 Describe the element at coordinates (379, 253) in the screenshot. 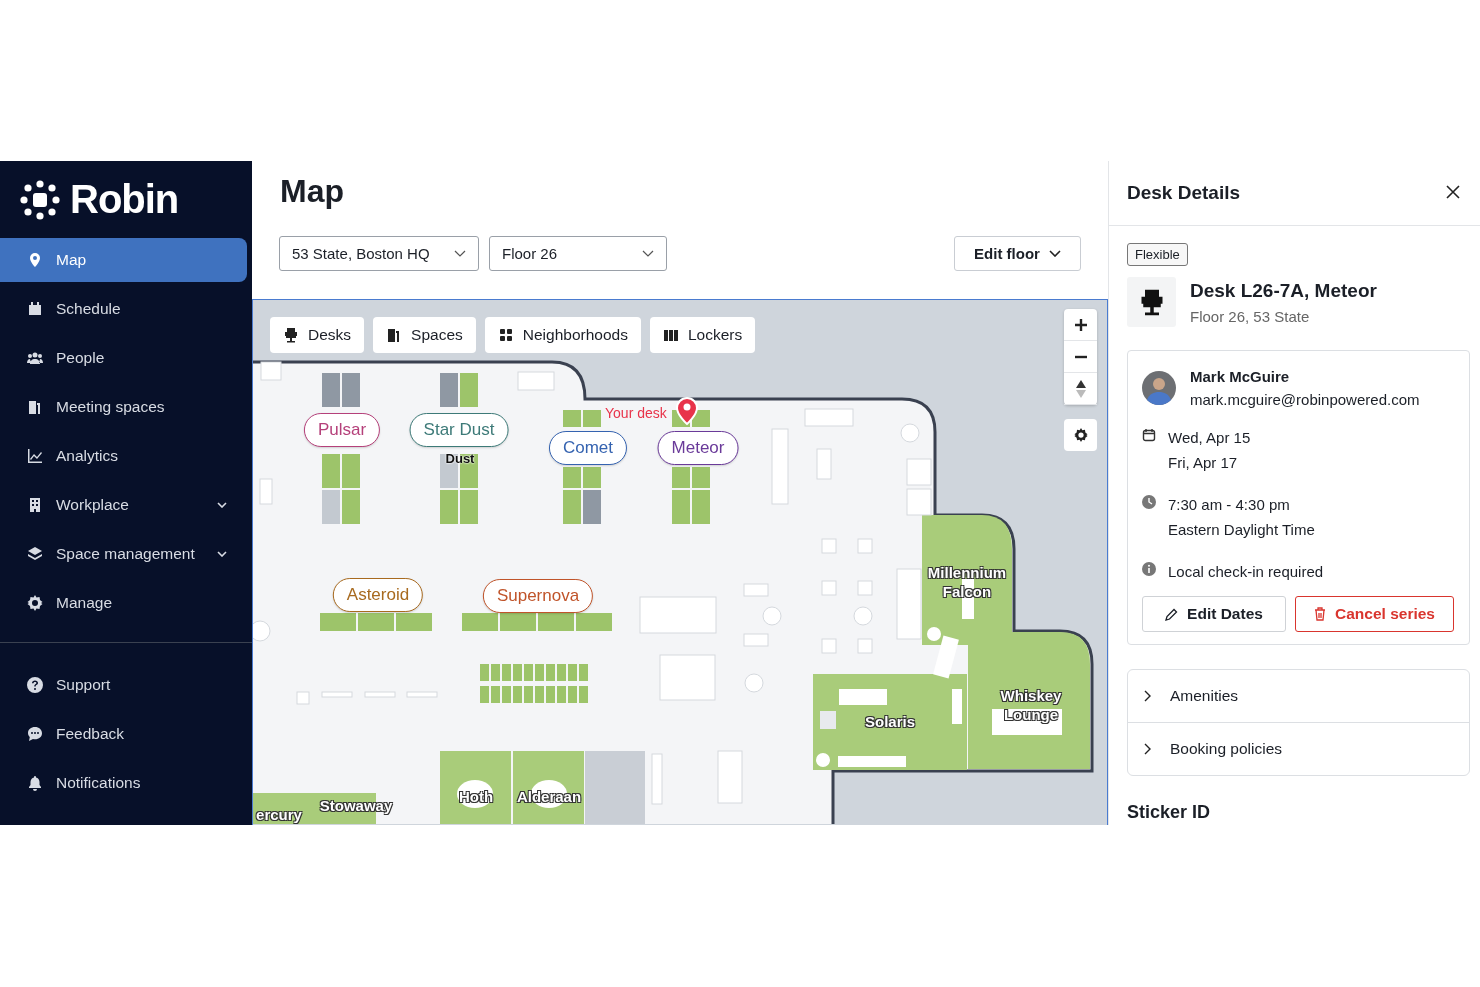

I see `location-dropdown: 53 State, Boston HQ` at that location.